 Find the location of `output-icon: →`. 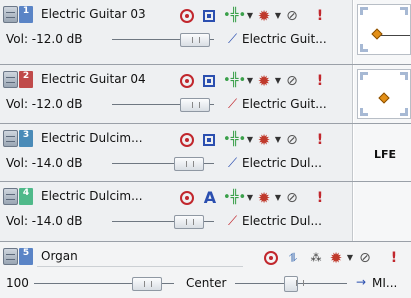

output-icon: → is located at coordinates (361, 282).